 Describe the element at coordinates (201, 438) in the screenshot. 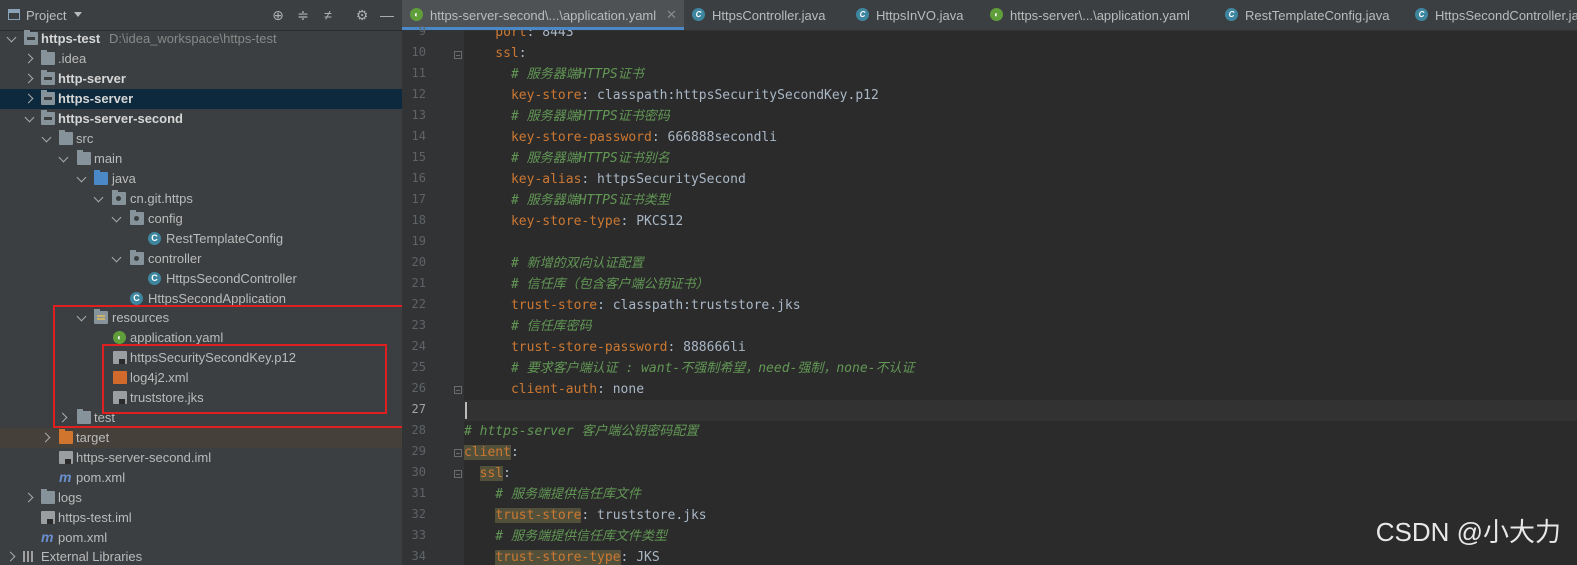

I see `tree-item-target: target` at that location.